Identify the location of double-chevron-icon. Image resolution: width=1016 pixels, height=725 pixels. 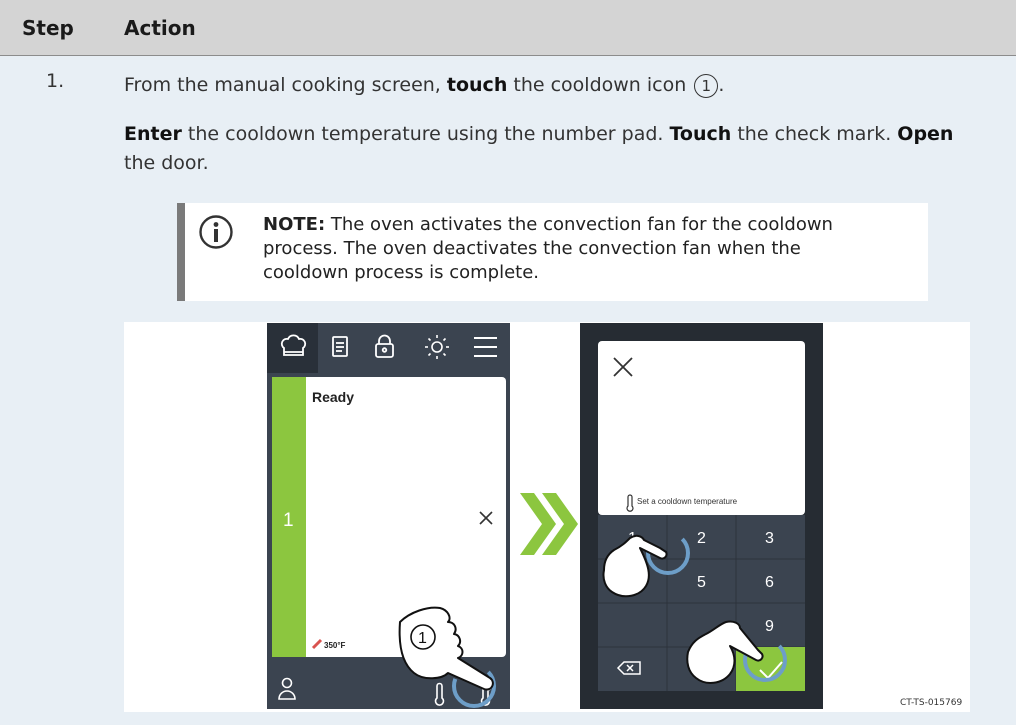
(549, 524).